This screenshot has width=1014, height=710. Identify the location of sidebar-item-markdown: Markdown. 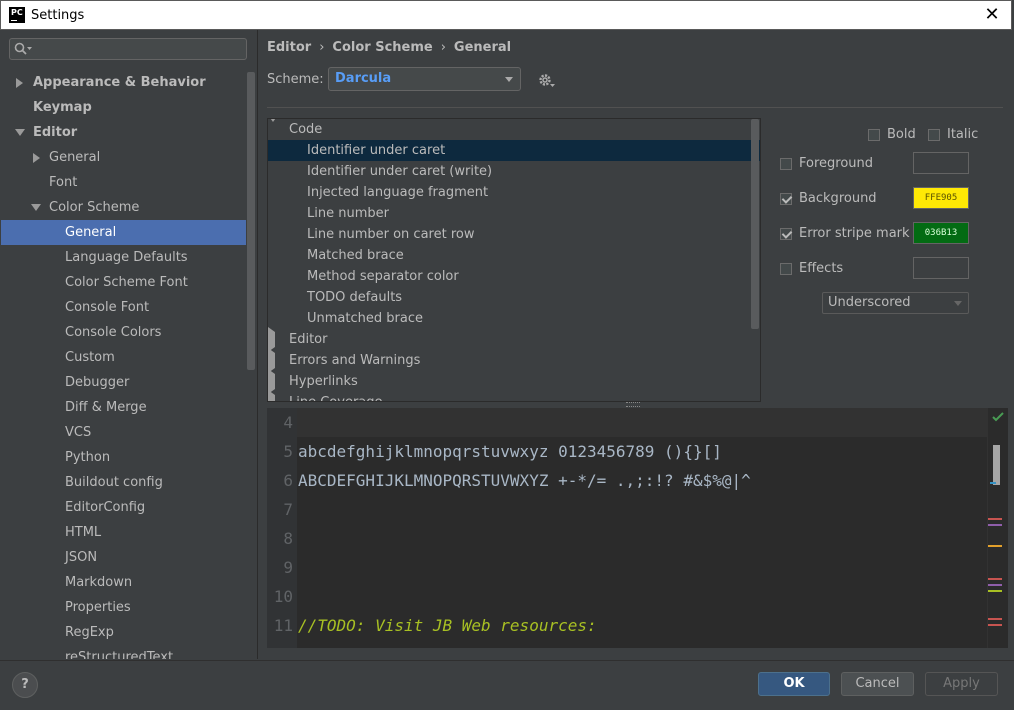
(123, 582).